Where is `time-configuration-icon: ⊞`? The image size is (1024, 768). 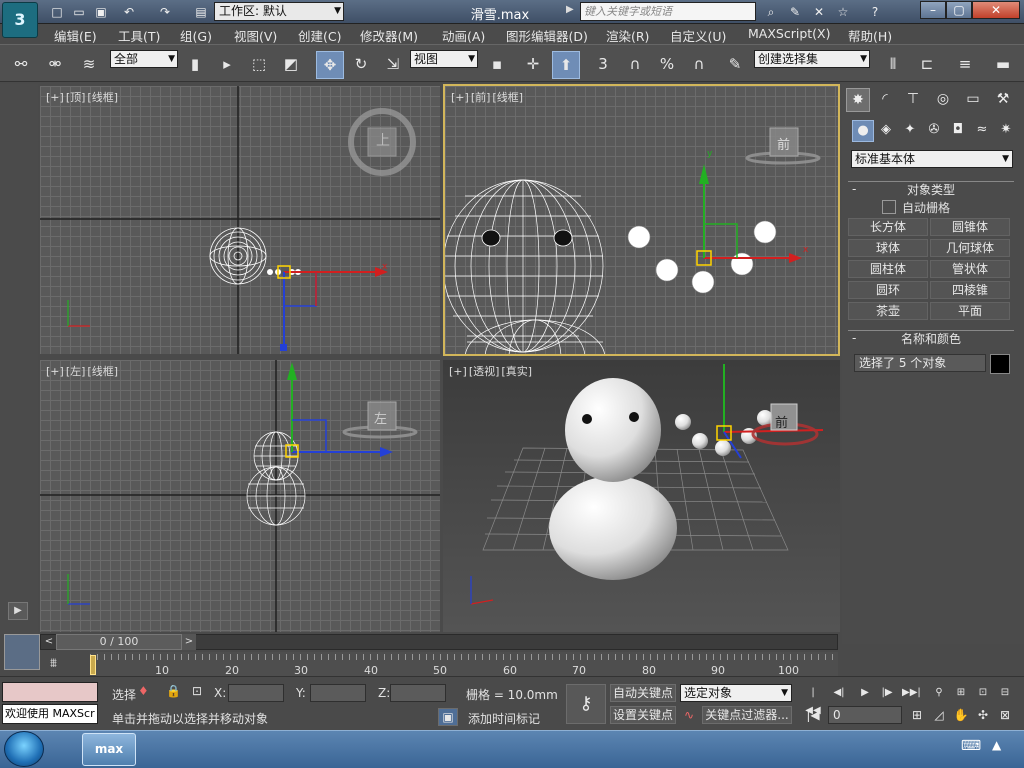 time-configuration-icon: ⊞ is located at coordinates (917, 715).